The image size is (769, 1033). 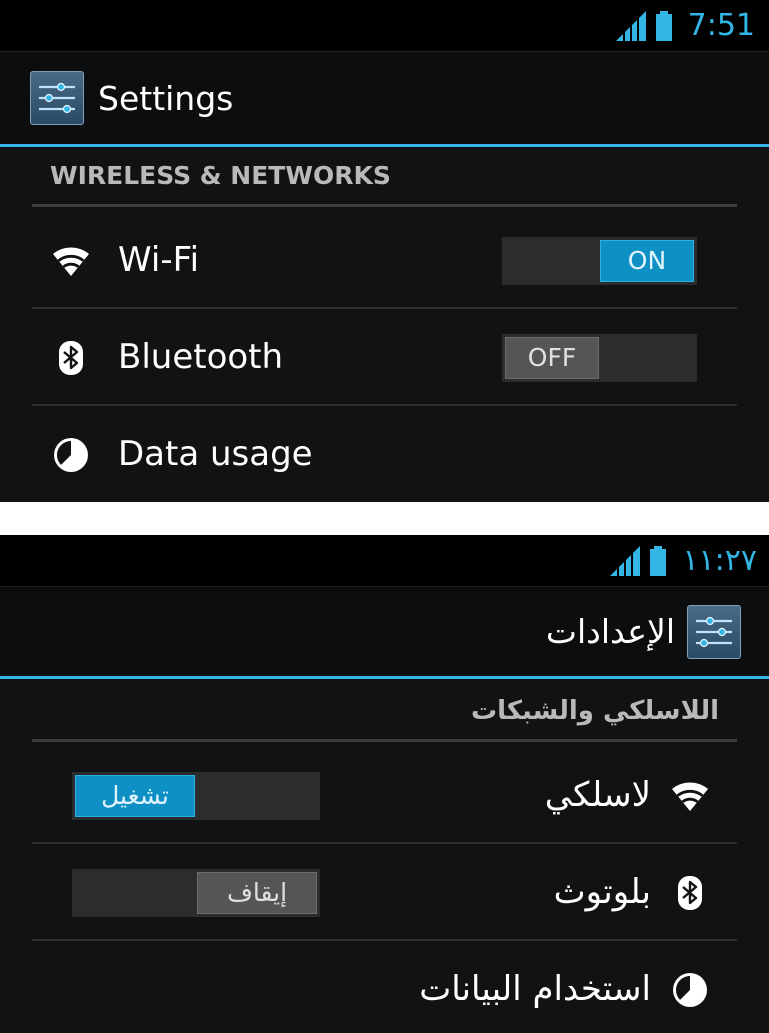 What do you see at coordinates (647, 261) in the screenshot?
I see `wifi-toggle-thumb: ON` at bounding box center [647, 261].